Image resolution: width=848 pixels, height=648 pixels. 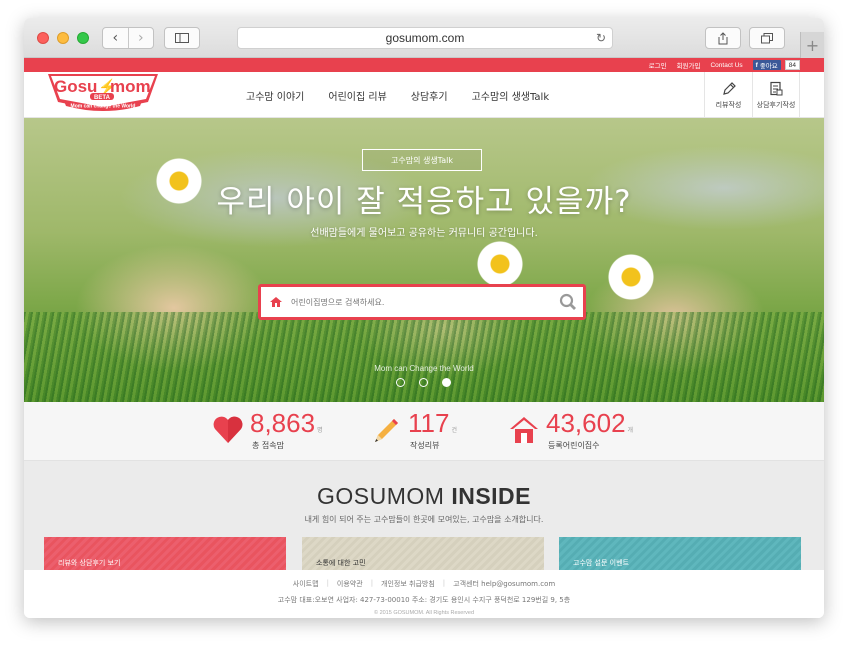 I want to click on share-button, so click(x=723, y=38).